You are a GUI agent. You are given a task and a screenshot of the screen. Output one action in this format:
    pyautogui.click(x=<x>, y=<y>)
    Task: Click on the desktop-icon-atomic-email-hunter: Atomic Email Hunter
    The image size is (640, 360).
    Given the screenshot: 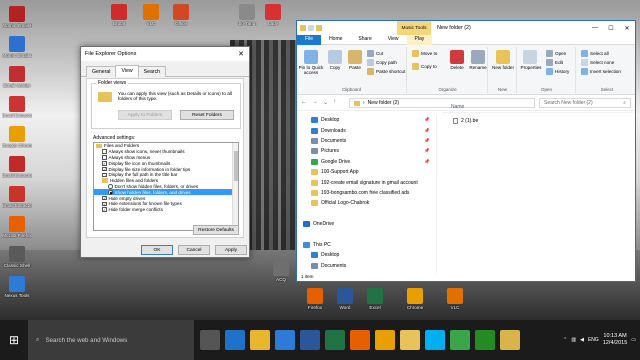 What is the action you would take?
    pyautogui.click(x=17, y=17)
    